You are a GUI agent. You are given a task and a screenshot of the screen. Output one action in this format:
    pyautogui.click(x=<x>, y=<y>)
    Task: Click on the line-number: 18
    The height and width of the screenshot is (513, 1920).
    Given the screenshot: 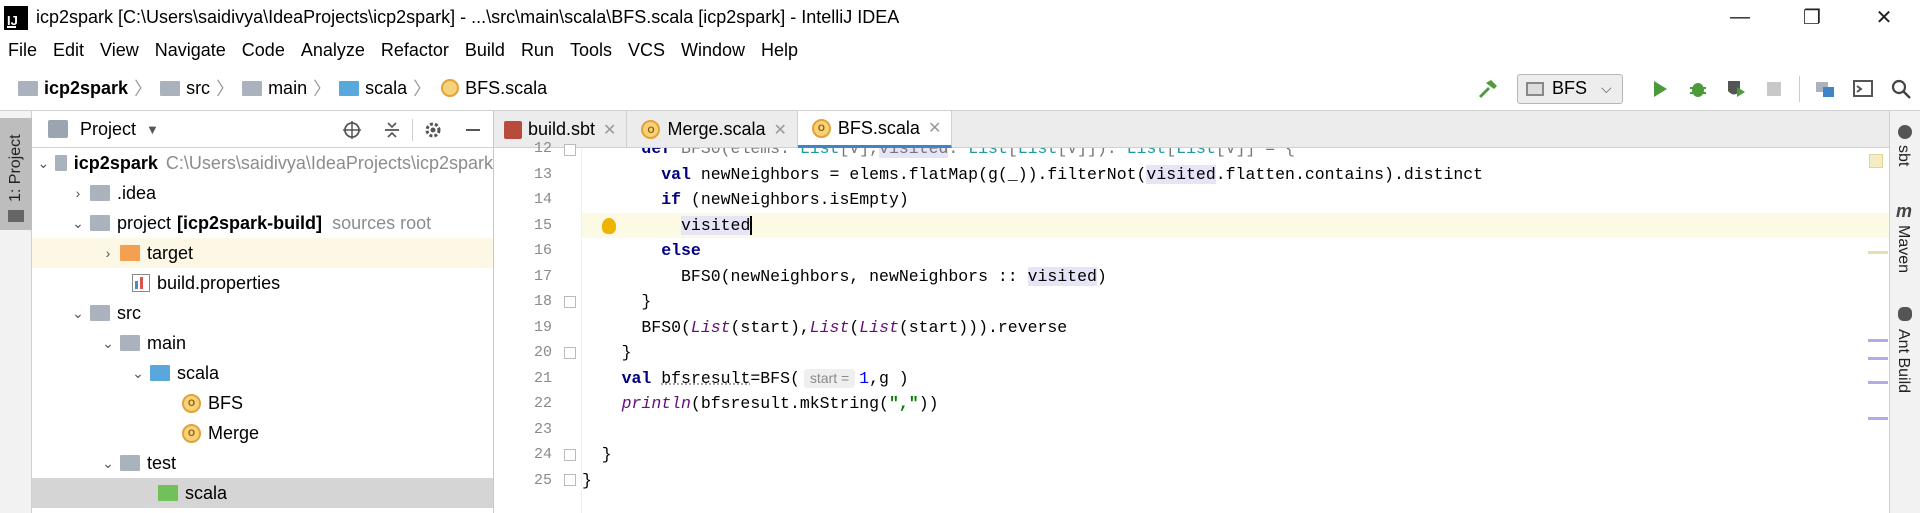 What is the action you would take?
    pyautogui.click(x=542, y=301)
    